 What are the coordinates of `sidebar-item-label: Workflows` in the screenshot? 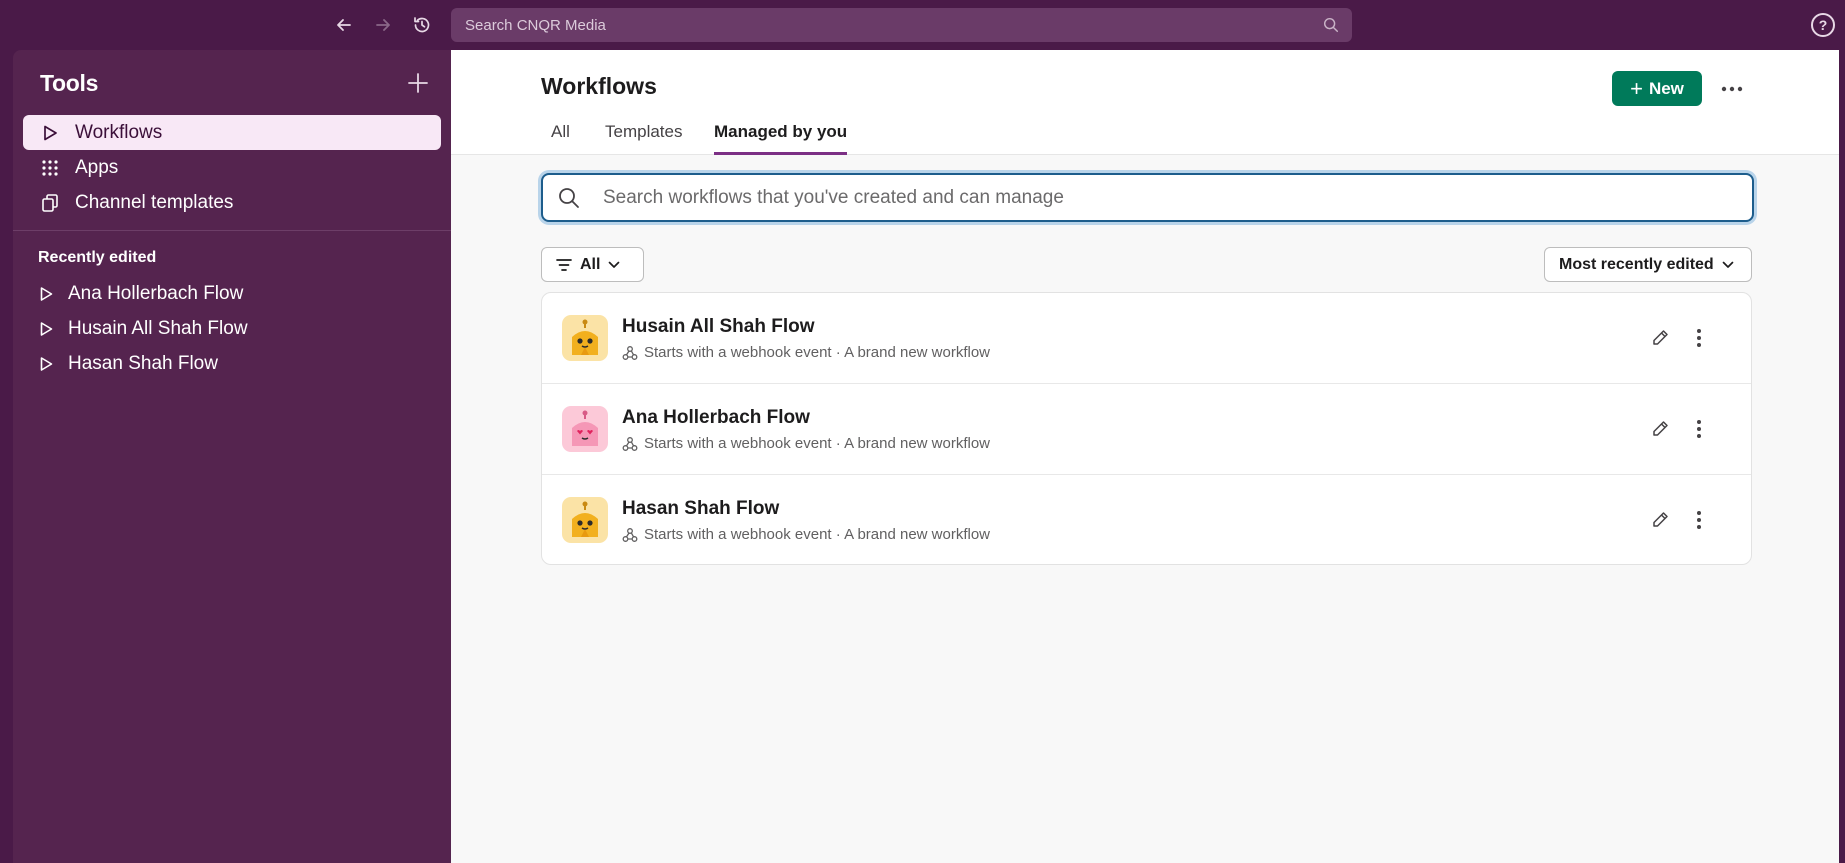 It's located at (119, 132).